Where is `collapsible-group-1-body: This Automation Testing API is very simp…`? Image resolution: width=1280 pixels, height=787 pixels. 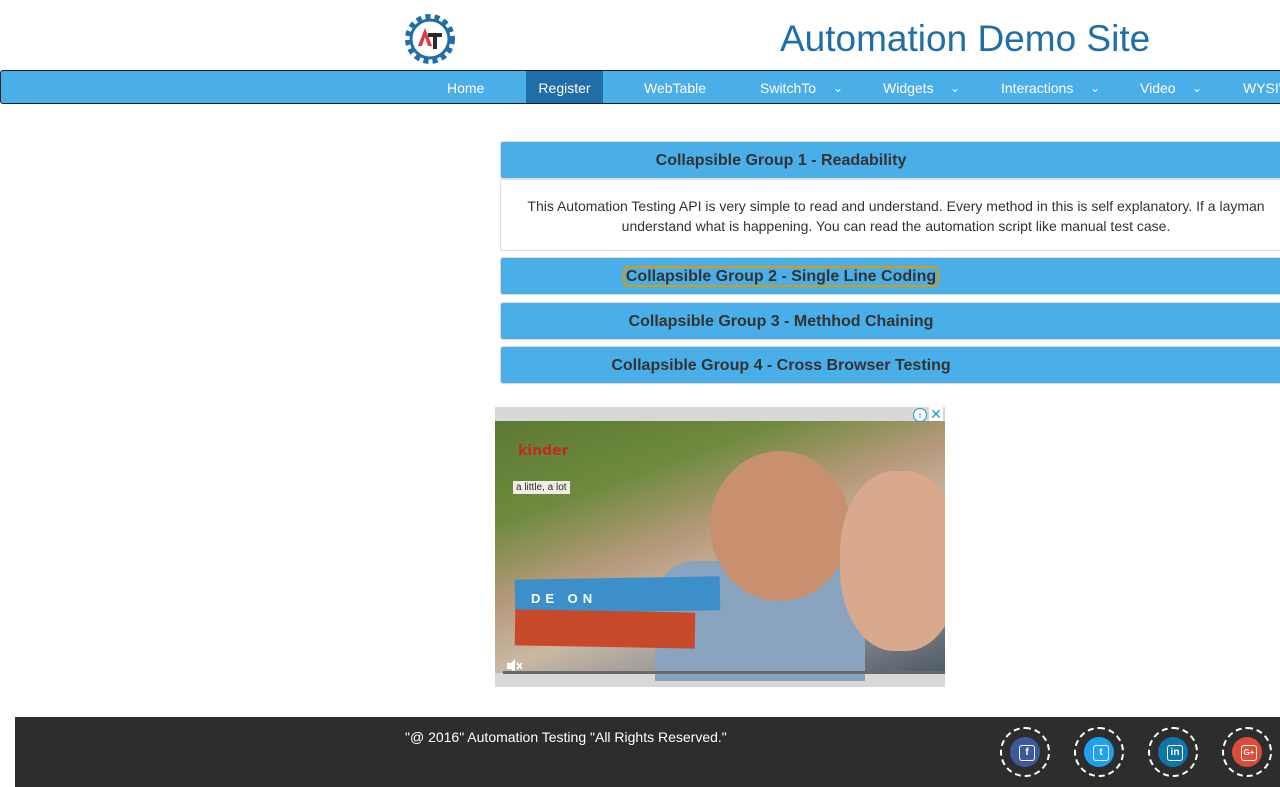
collapsible-group-1-body: This Automation Testing API is very simp… is located at coordinates (890, 215).